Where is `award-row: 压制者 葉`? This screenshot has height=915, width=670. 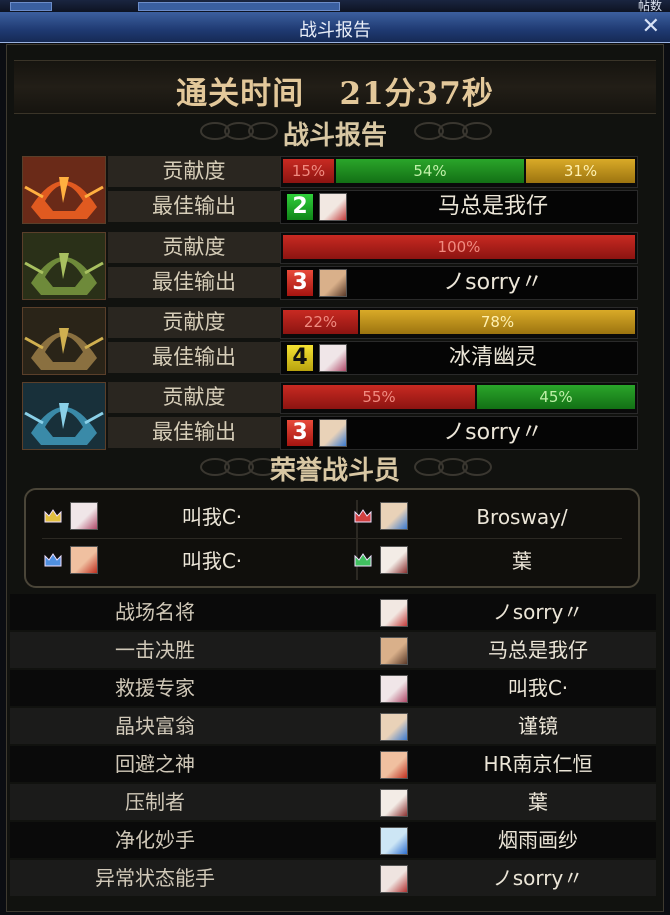
award-row: 压制者 葉 is located at coordinates (333, 802).